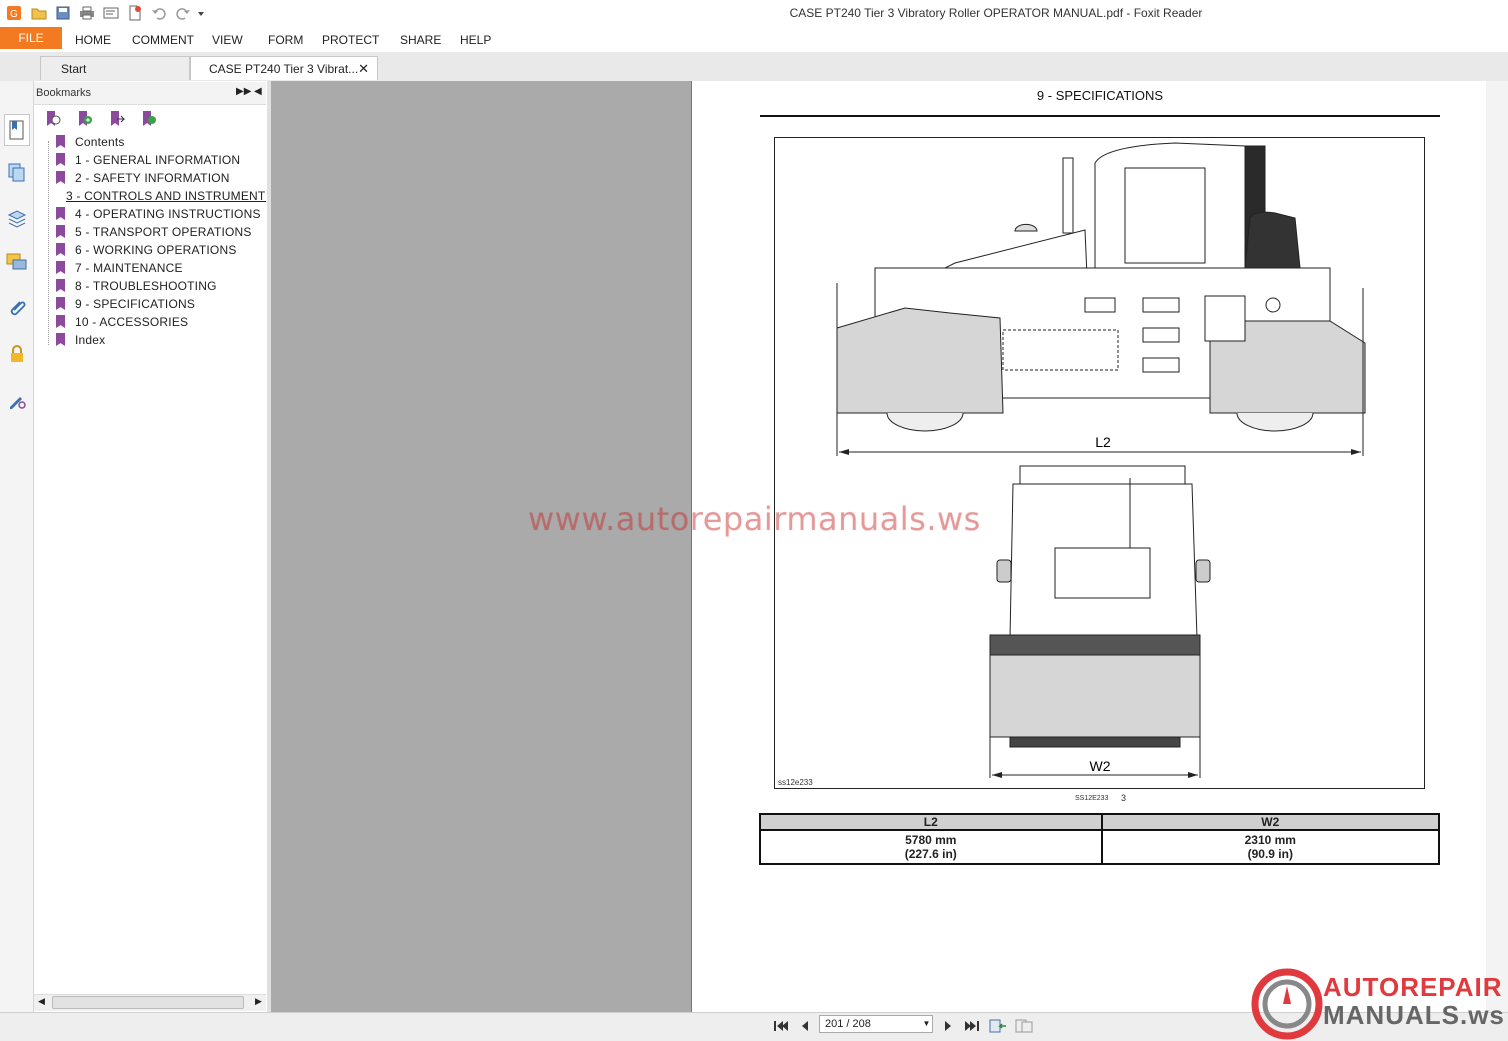 This screenshot has height=1041, width=1508. I want to click on attachments-panel-icon, so click(17, 308).